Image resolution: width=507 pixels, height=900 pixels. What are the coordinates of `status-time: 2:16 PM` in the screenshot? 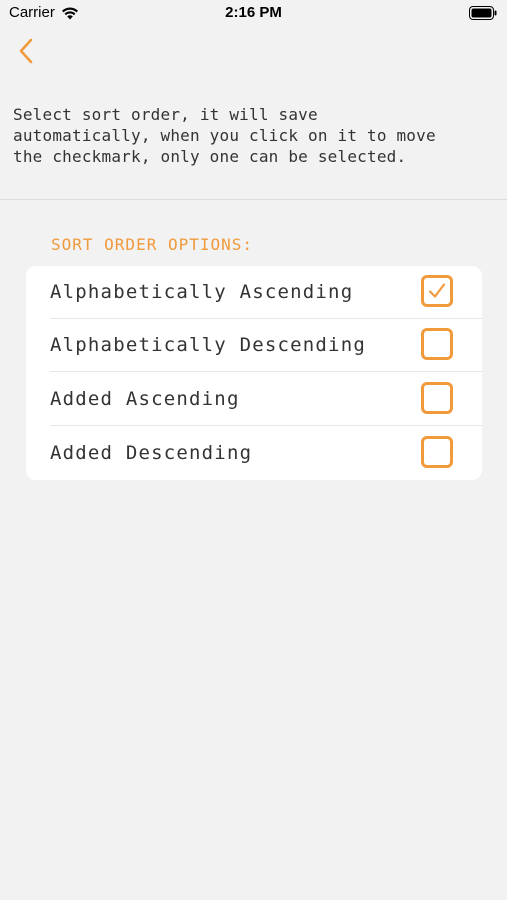 It's located at (253, 12).